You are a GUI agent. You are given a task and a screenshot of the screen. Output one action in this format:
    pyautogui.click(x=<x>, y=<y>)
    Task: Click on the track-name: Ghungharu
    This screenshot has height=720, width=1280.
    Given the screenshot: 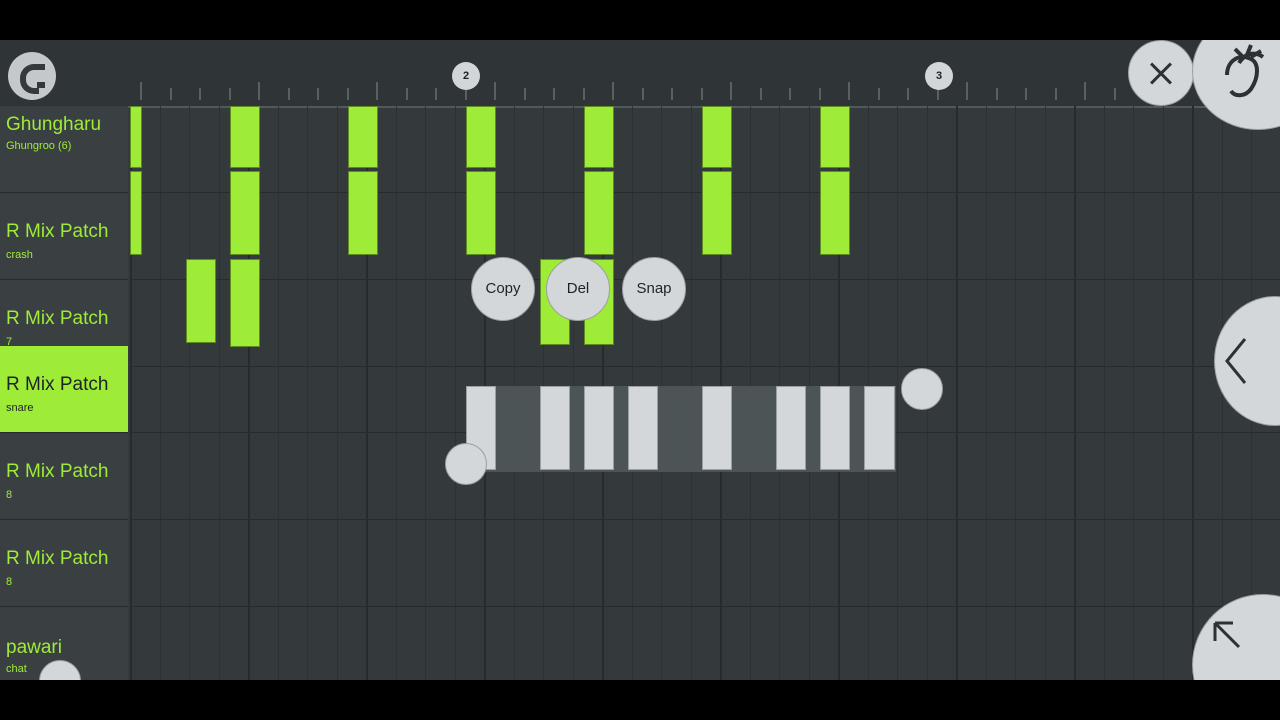 What is the action you would take?
    pyautogui.click(x=54, y=124)
    